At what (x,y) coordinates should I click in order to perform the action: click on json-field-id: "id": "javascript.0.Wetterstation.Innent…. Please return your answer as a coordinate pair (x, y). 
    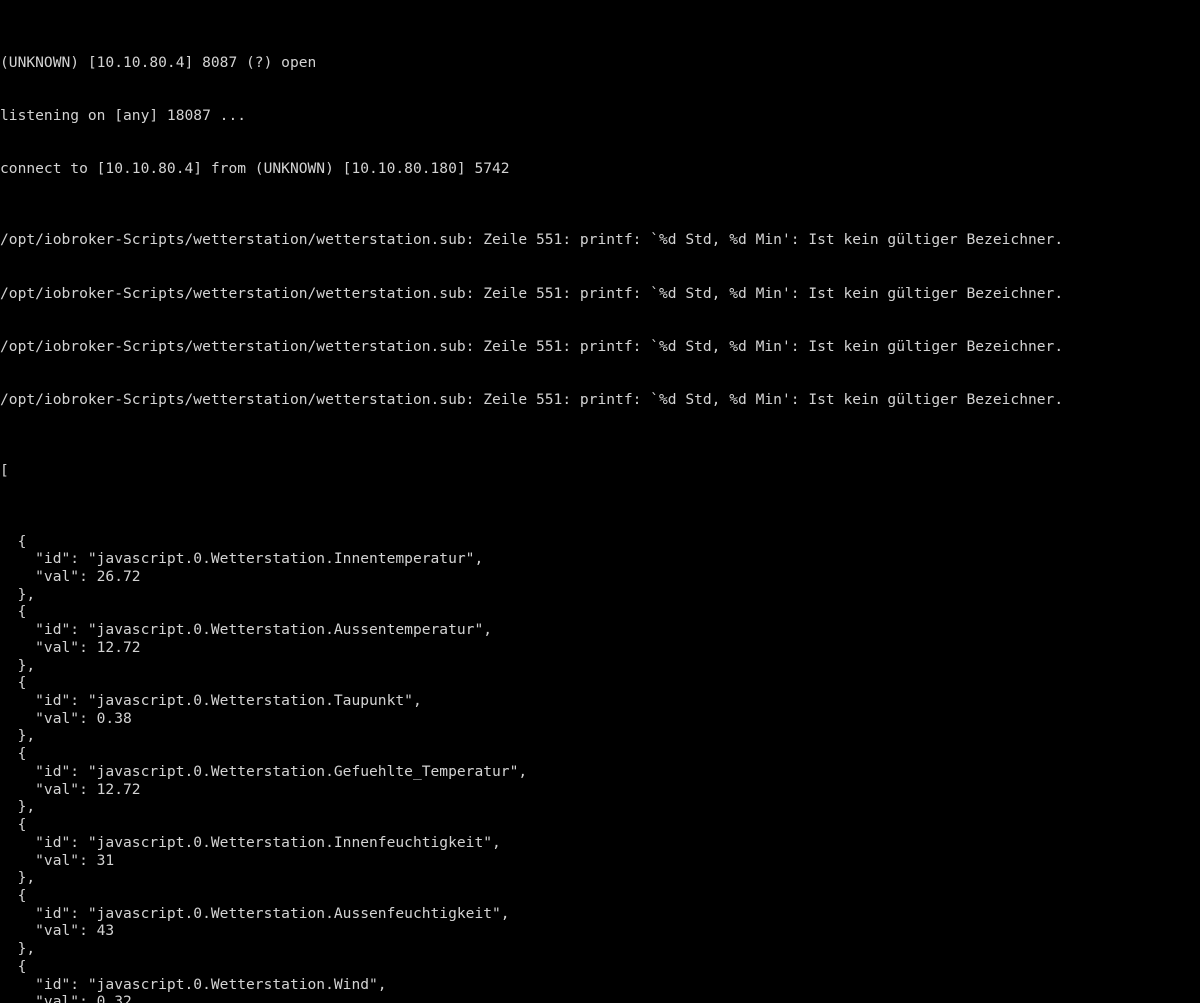
    Looking at the image, I should click on (242, 559).